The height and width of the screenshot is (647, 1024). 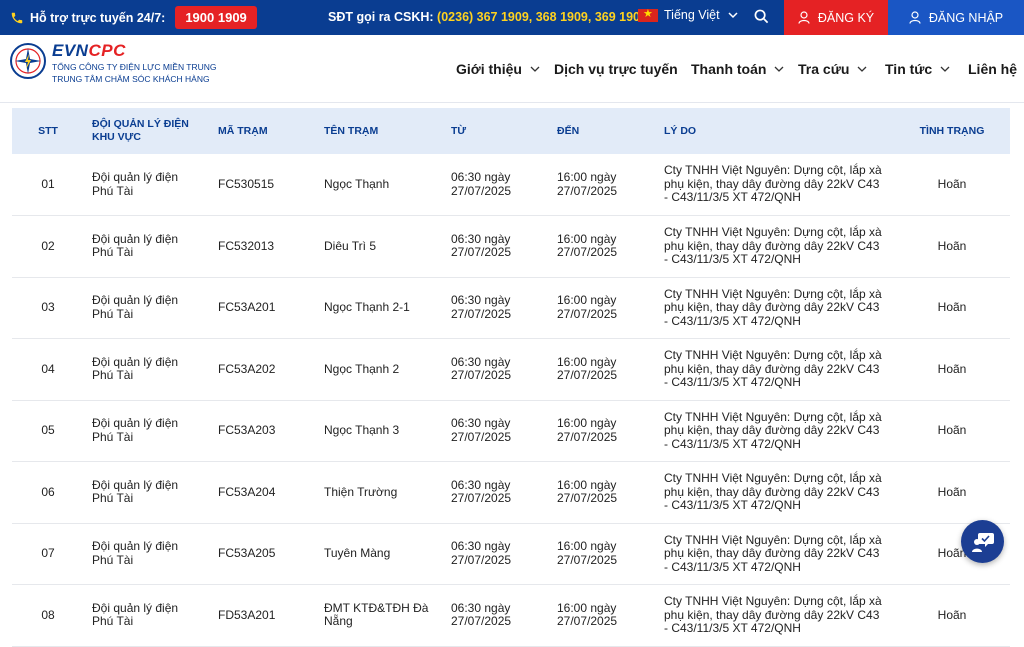 What do you see at coordinates (247, 368) in the screenshot?
I see `cell-ma-tram: FC53A202` at bounding box center [247, 368].